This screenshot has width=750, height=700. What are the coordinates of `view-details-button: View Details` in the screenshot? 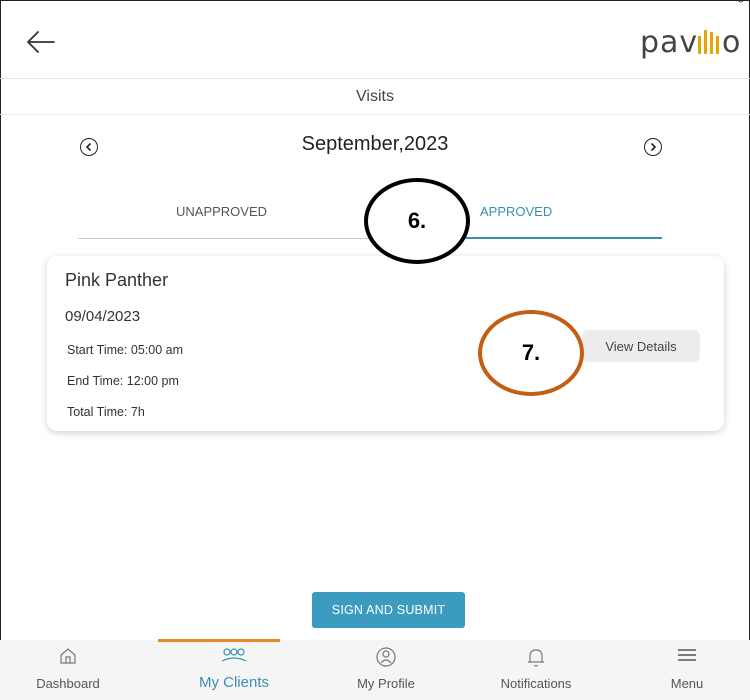 It's located at (641, 346).